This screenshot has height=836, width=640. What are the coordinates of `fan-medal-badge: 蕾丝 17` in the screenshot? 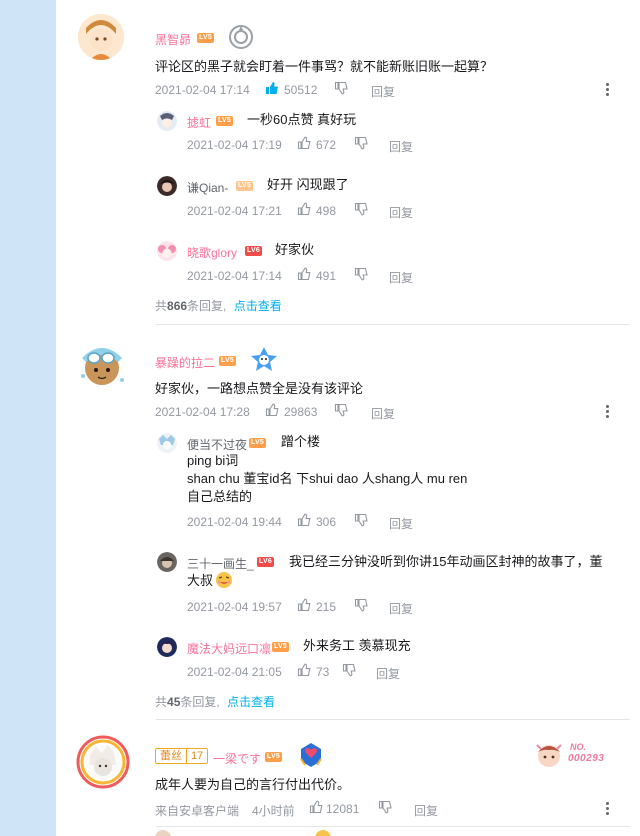 It's located at (182, 756).